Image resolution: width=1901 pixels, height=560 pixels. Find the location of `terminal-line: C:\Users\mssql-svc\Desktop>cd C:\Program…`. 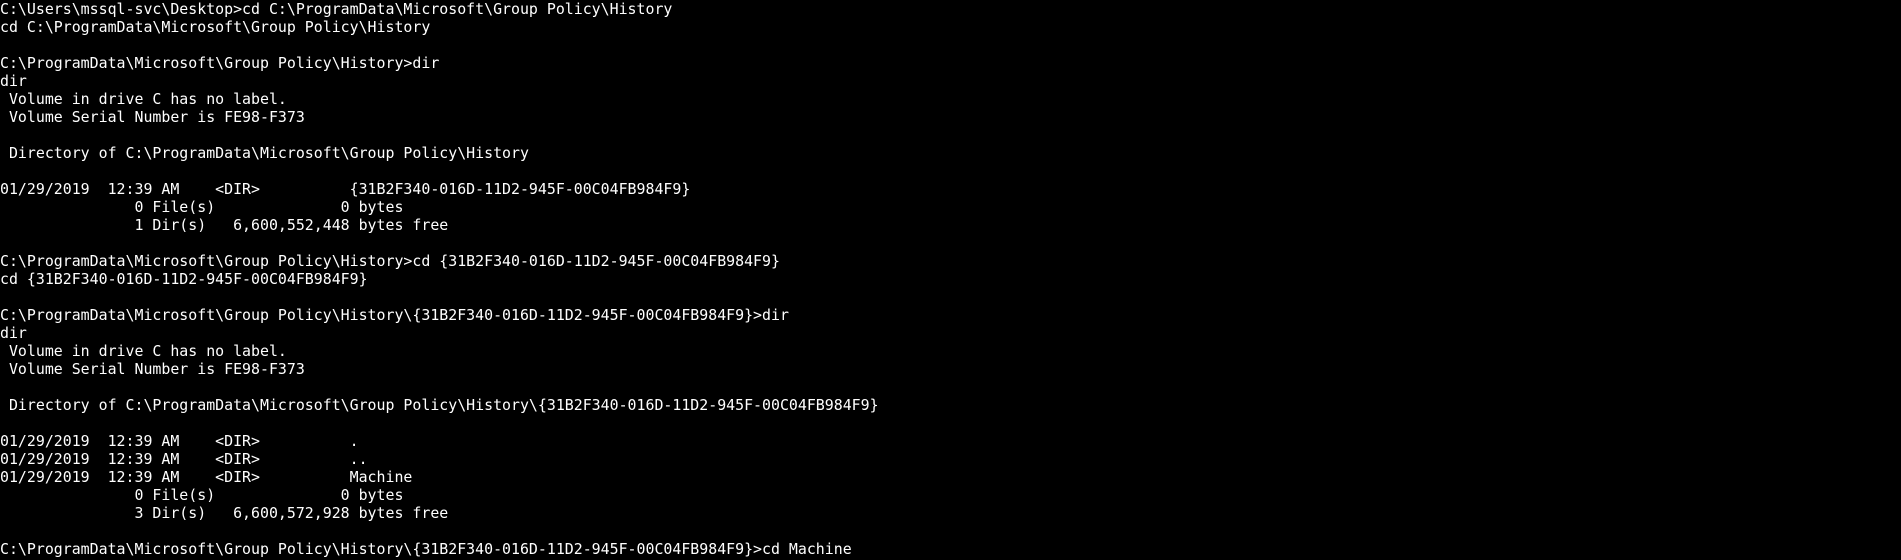

terminal-line: C:\Users\mssql-svc\Desktop>cd C:\Program… is located at coordinates (336, 9).